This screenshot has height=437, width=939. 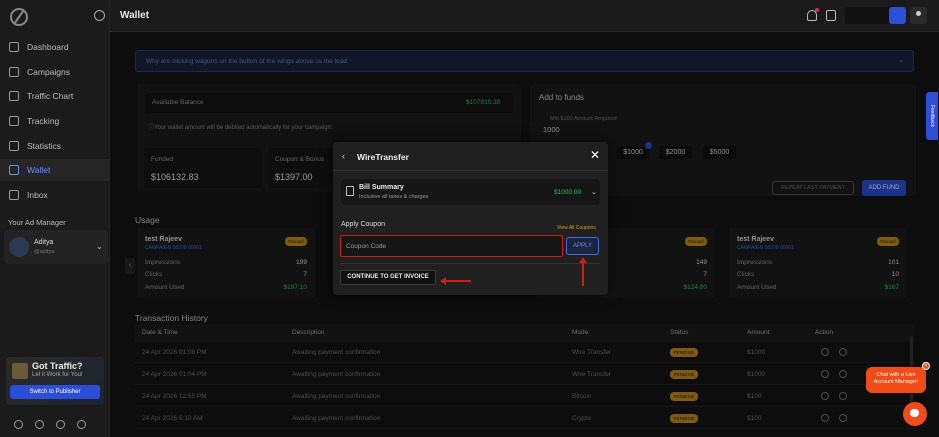 What do you see at coordinates (918, 15) in the screenshot?
I see `user-icon` at bounding box center [918, 15].